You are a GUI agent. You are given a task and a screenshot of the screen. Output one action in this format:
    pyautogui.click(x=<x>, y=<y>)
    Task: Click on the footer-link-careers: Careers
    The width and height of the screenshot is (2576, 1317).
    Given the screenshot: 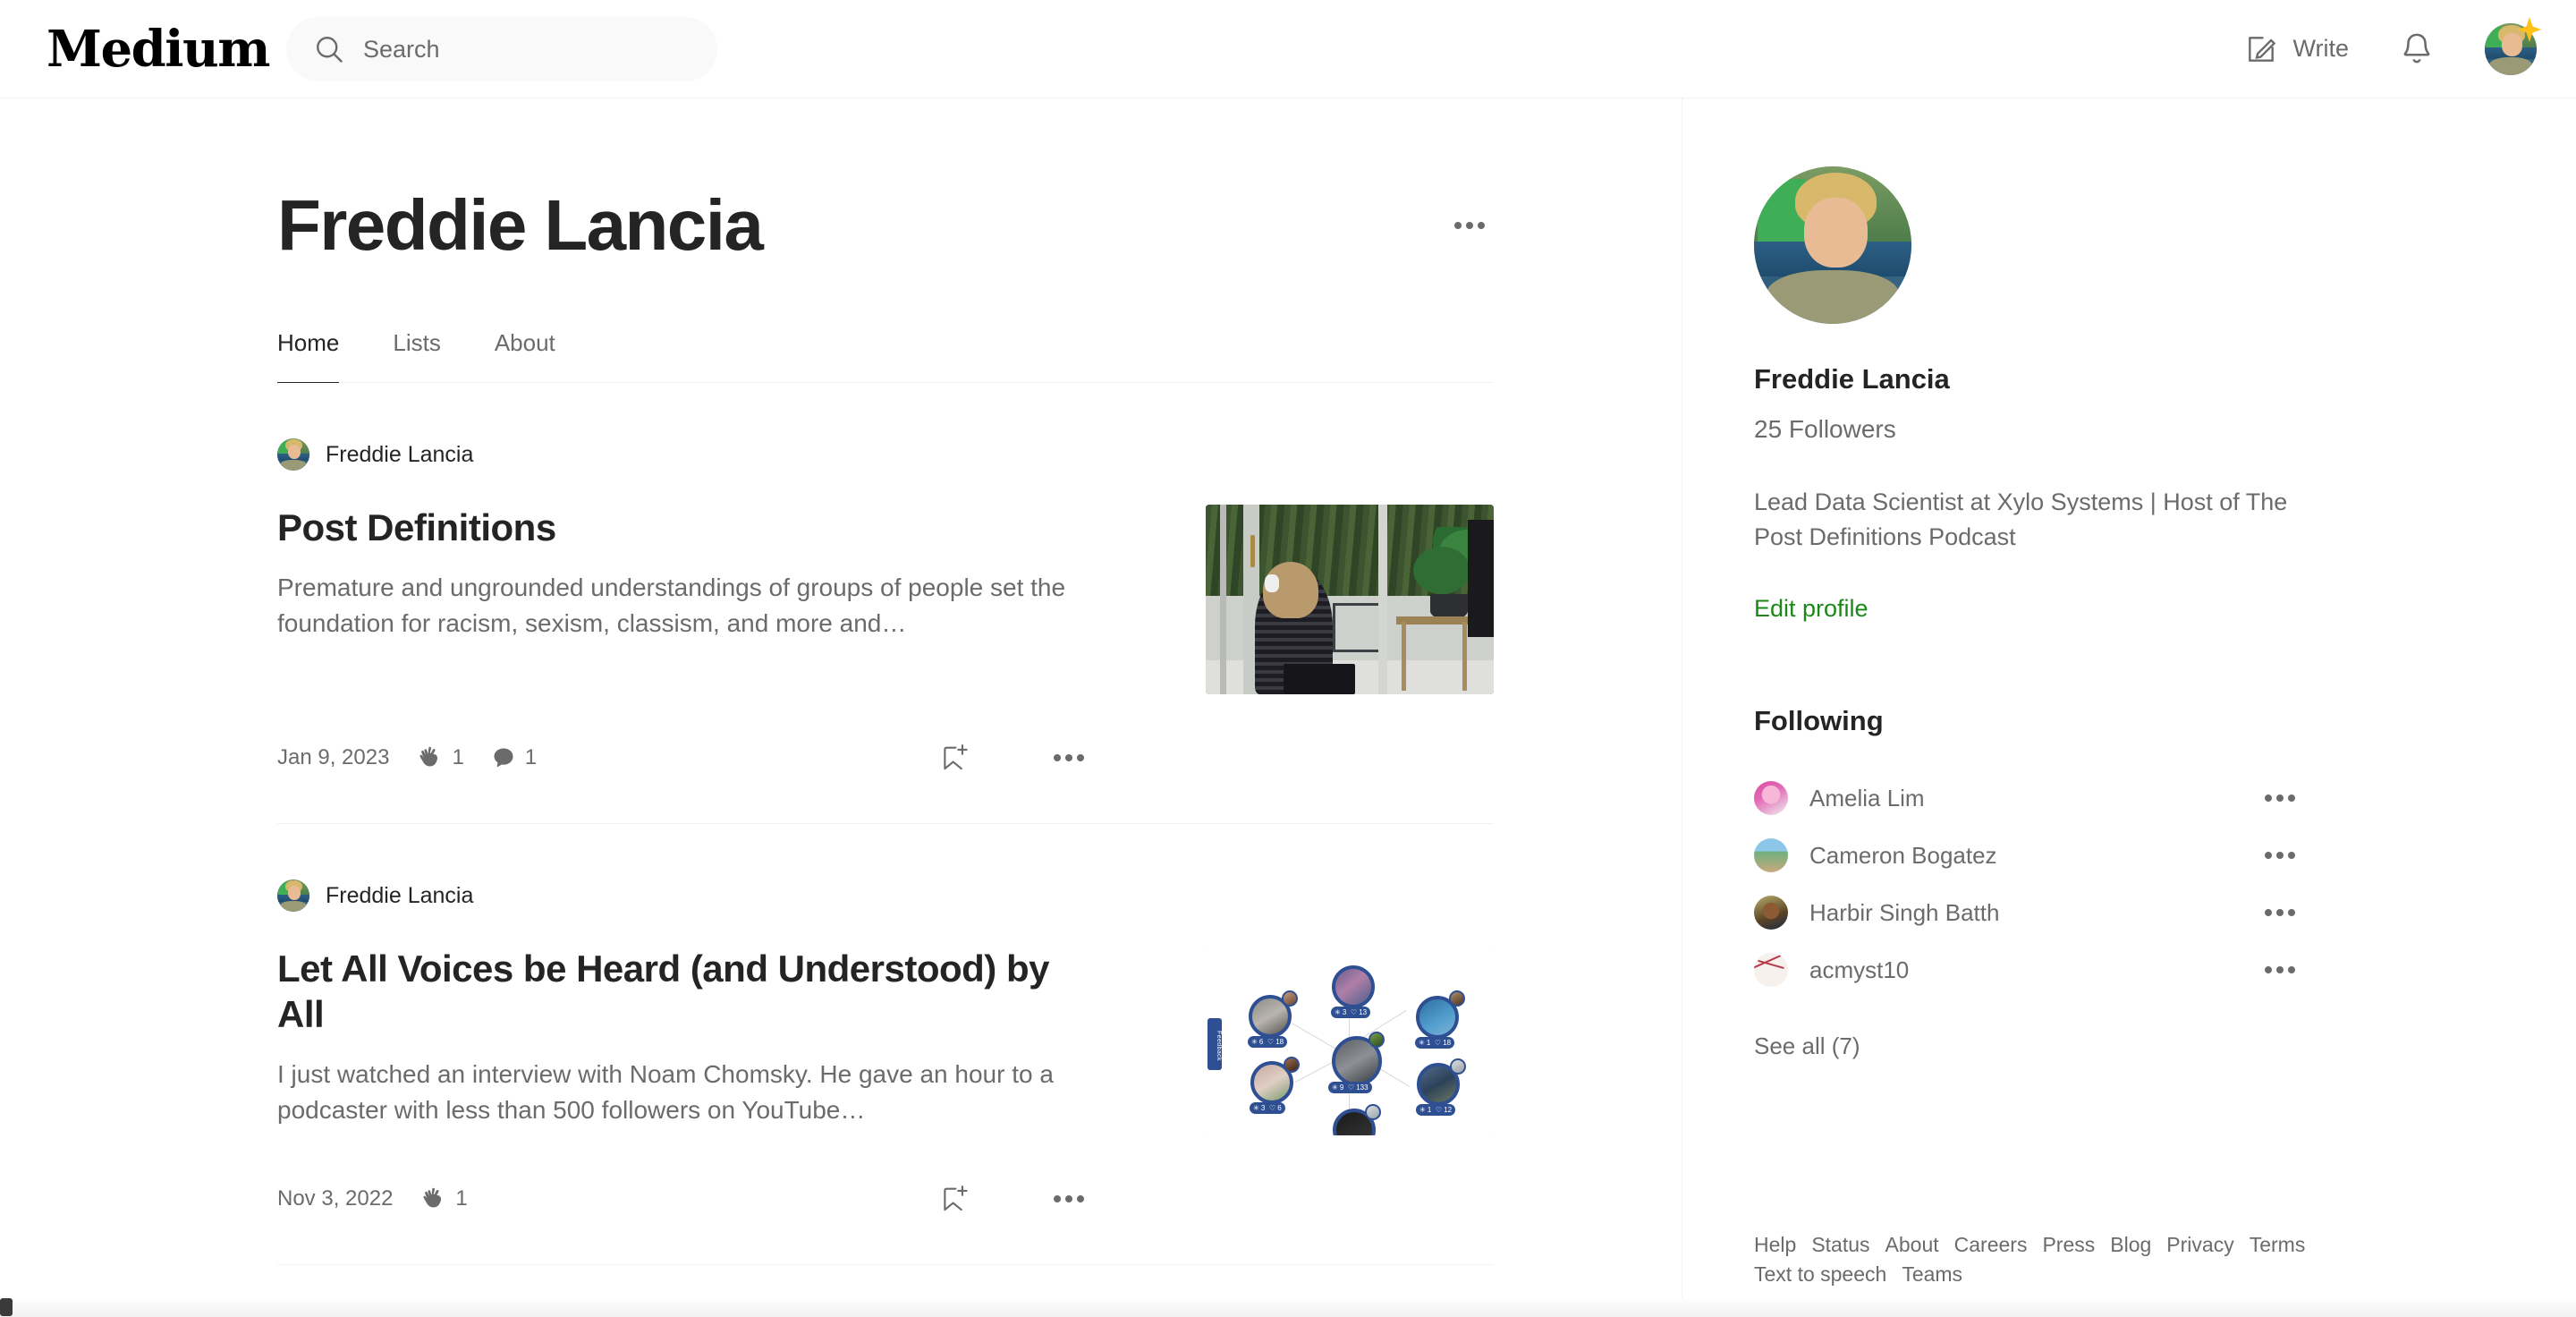 What is the action you would take?
    pyautogui.click(x=1991, y=1245)
    